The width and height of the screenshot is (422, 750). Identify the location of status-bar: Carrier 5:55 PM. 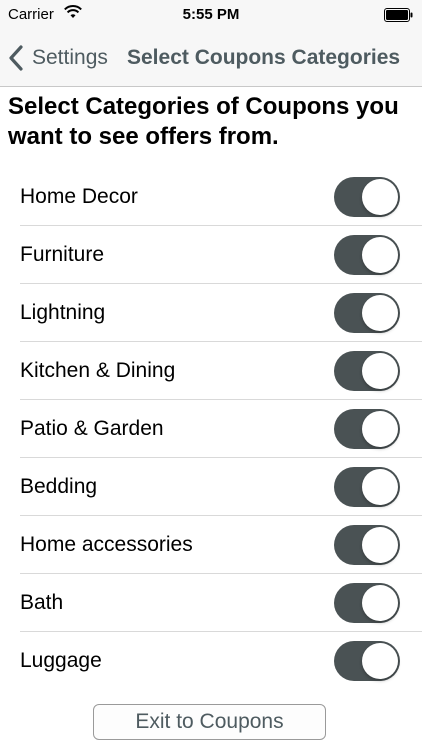
(211, 15).